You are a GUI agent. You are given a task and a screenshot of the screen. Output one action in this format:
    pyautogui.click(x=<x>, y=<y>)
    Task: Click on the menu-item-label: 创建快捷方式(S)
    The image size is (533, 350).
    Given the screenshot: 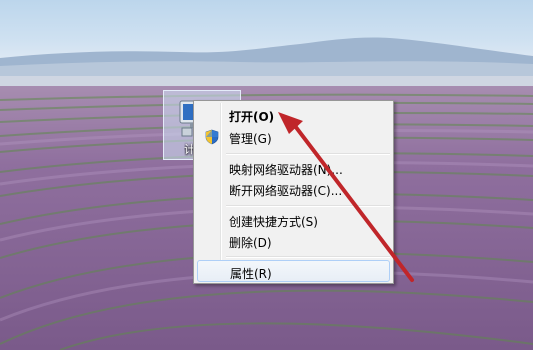 What is the action you would take?
    pyautogui.click(x=273, y=222)
    